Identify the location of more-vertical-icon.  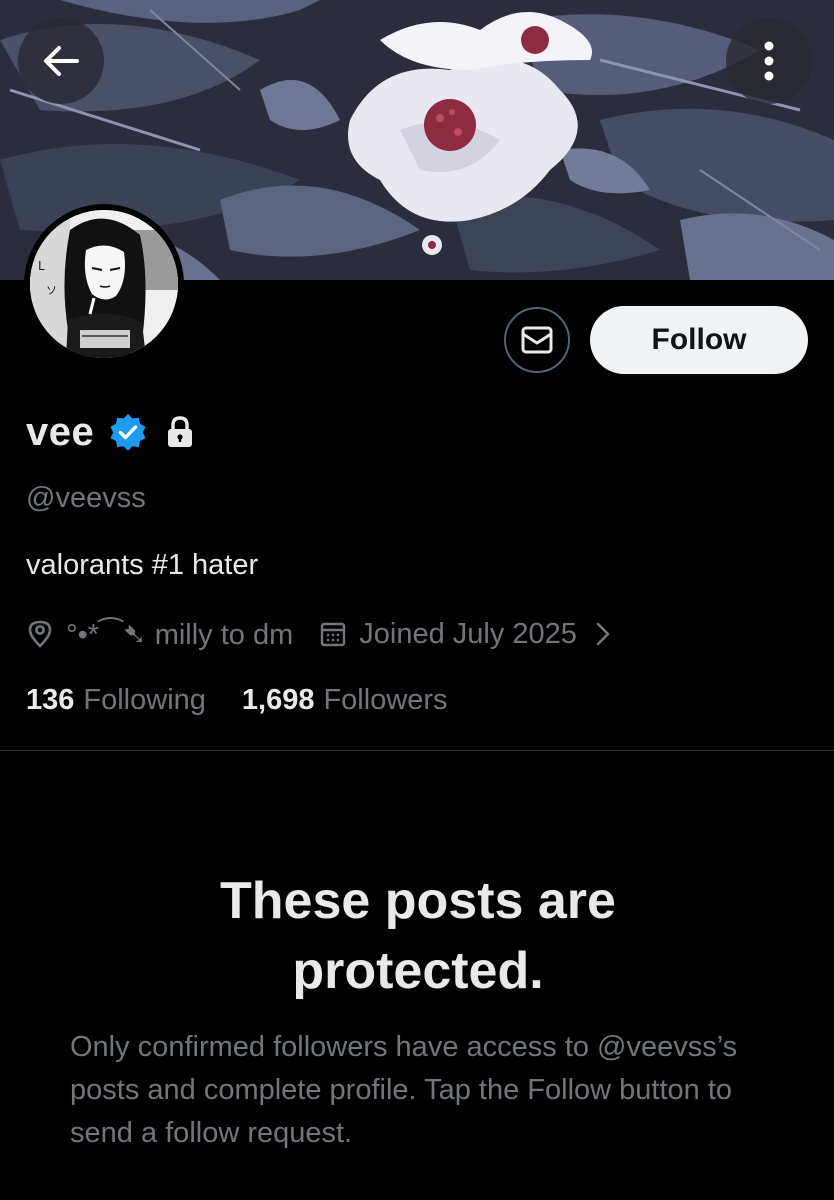
(769, 61).